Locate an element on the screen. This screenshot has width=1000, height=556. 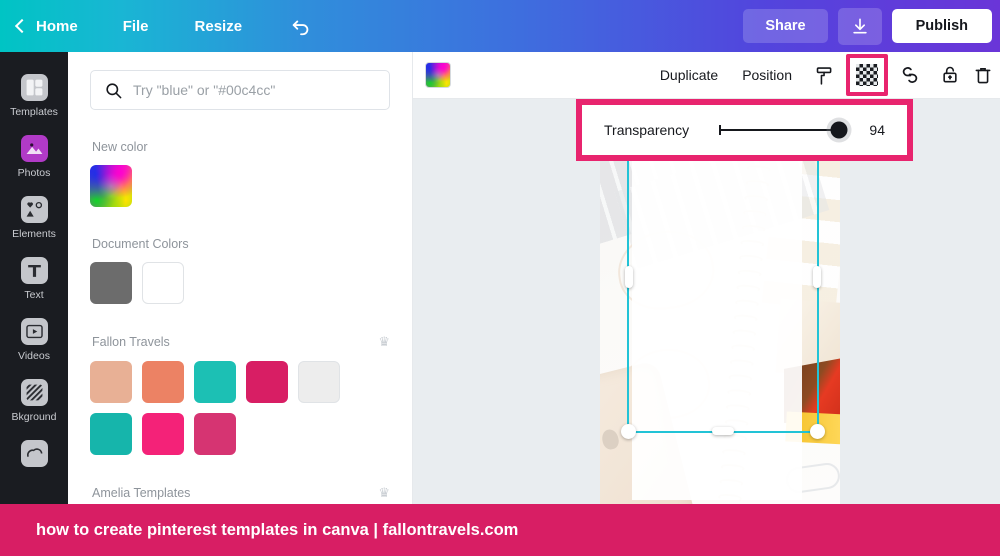
sidebar-item-photos: Photos is located at coordinates (34, 157).